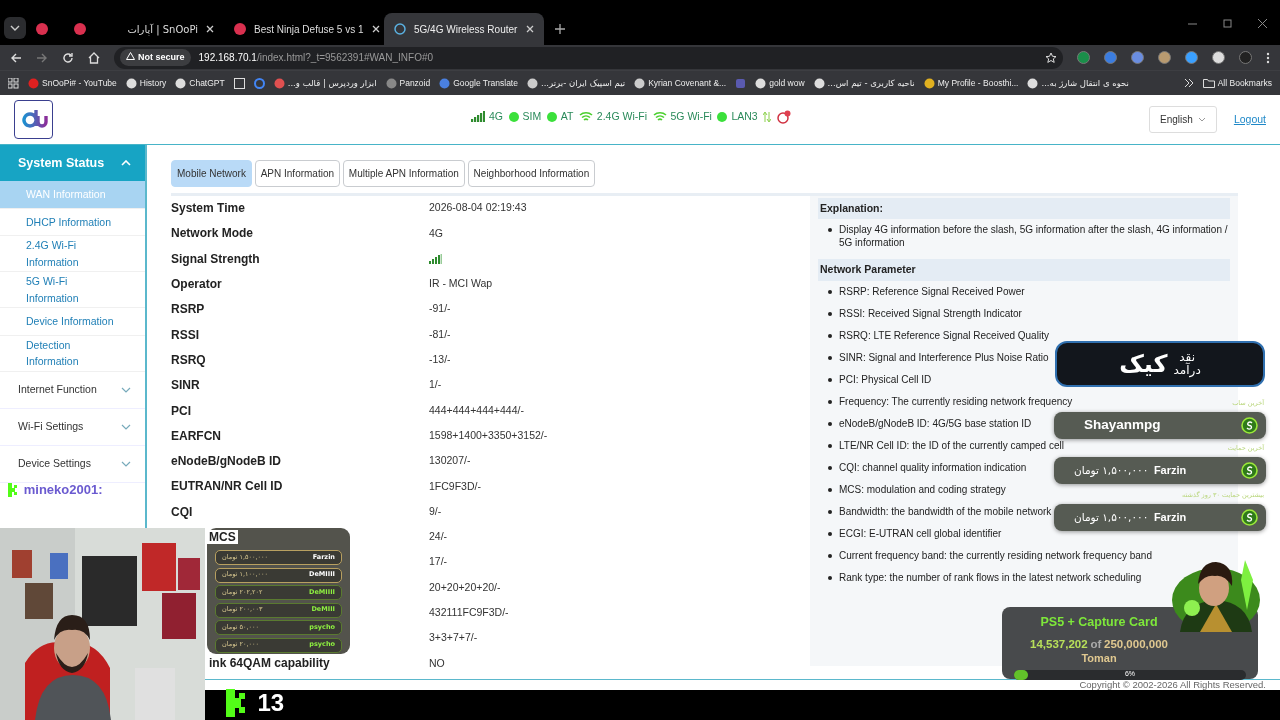 The image size is (1280, 720). What do you see at coordinates (478, 116) in the screenshot?
I see `signal-icon` at bounding box center [478, 116].